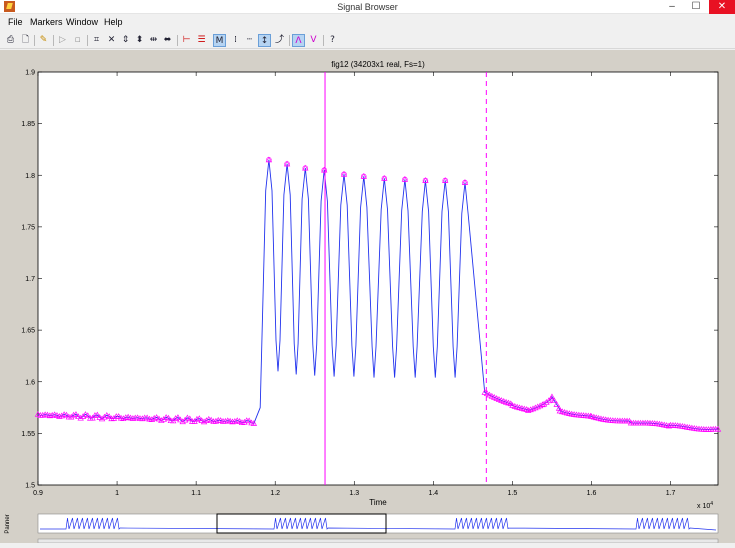  What do you see at coordinates (186, 40) in the screenshot?
I see `vertical-markers-icon: ⊢` at bounding box center [186, 40].